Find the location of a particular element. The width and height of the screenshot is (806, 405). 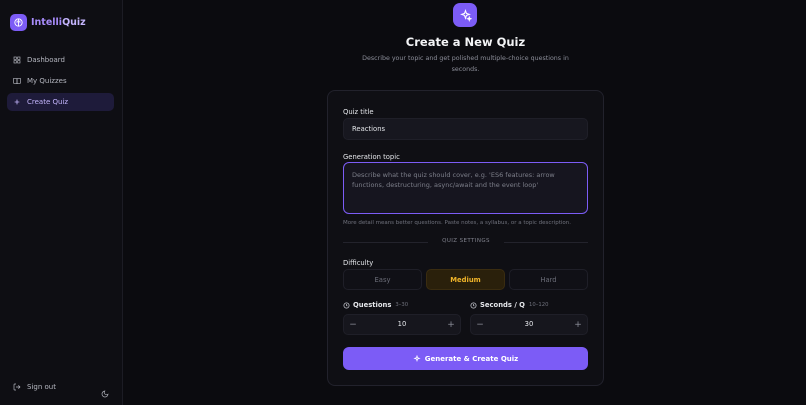

grid-icon is located at coordinates (17, 60).